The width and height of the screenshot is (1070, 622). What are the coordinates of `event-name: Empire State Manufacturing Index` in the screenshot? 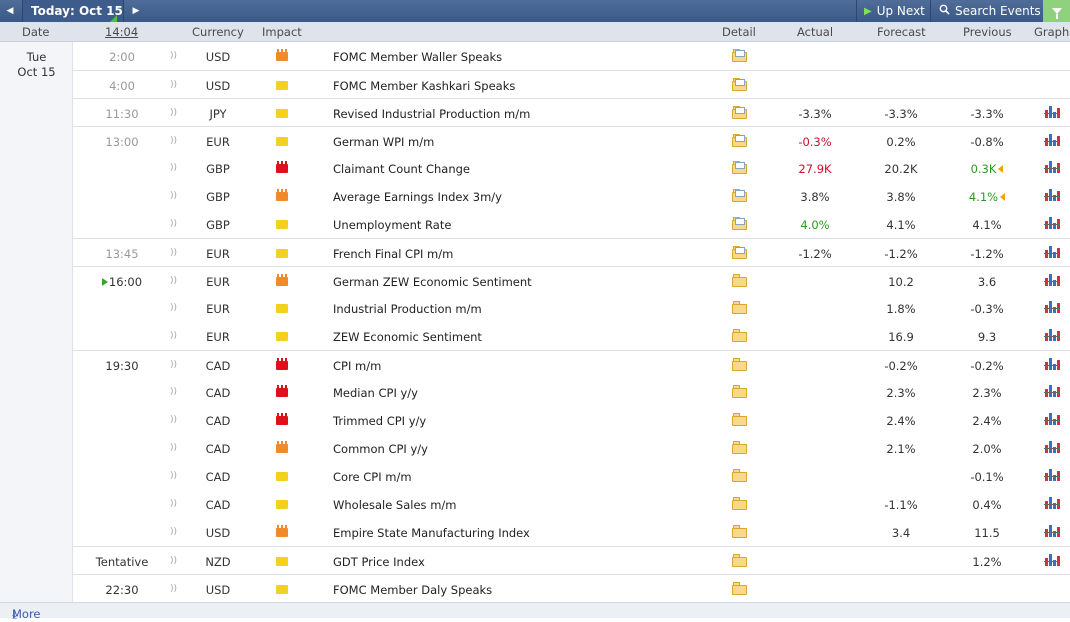 It's located at (431, 533).